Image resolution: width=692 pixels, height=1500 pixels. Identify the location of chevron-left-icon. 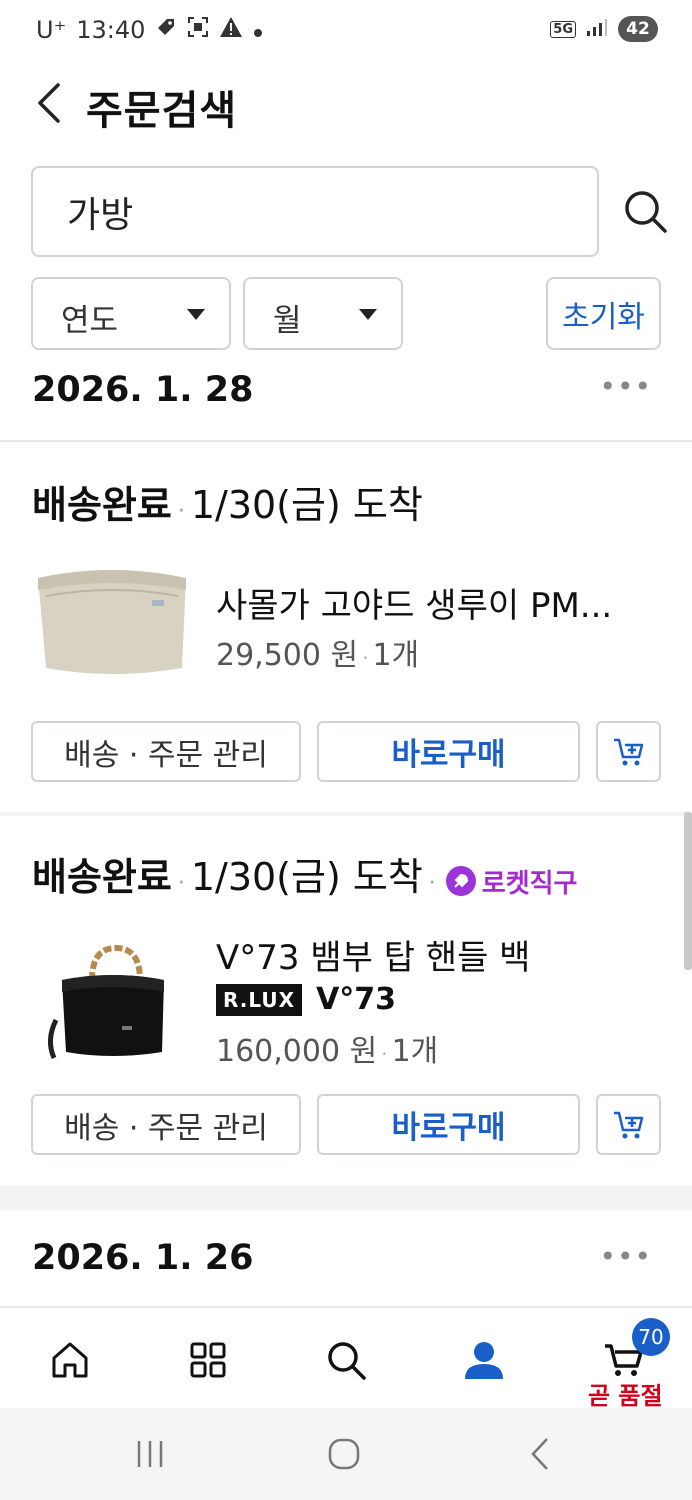
(49, 103).